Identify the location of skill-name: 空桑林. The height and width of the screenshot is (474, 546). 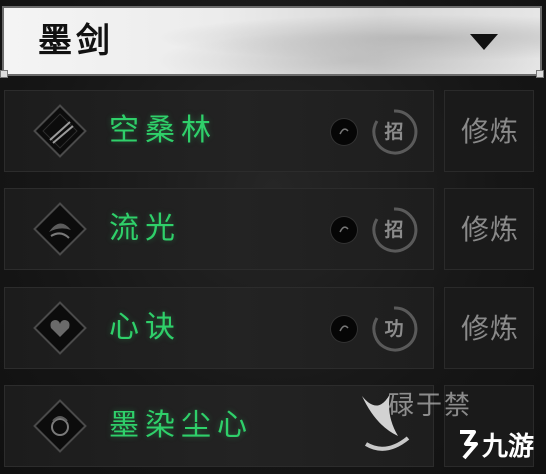
(163, 130).